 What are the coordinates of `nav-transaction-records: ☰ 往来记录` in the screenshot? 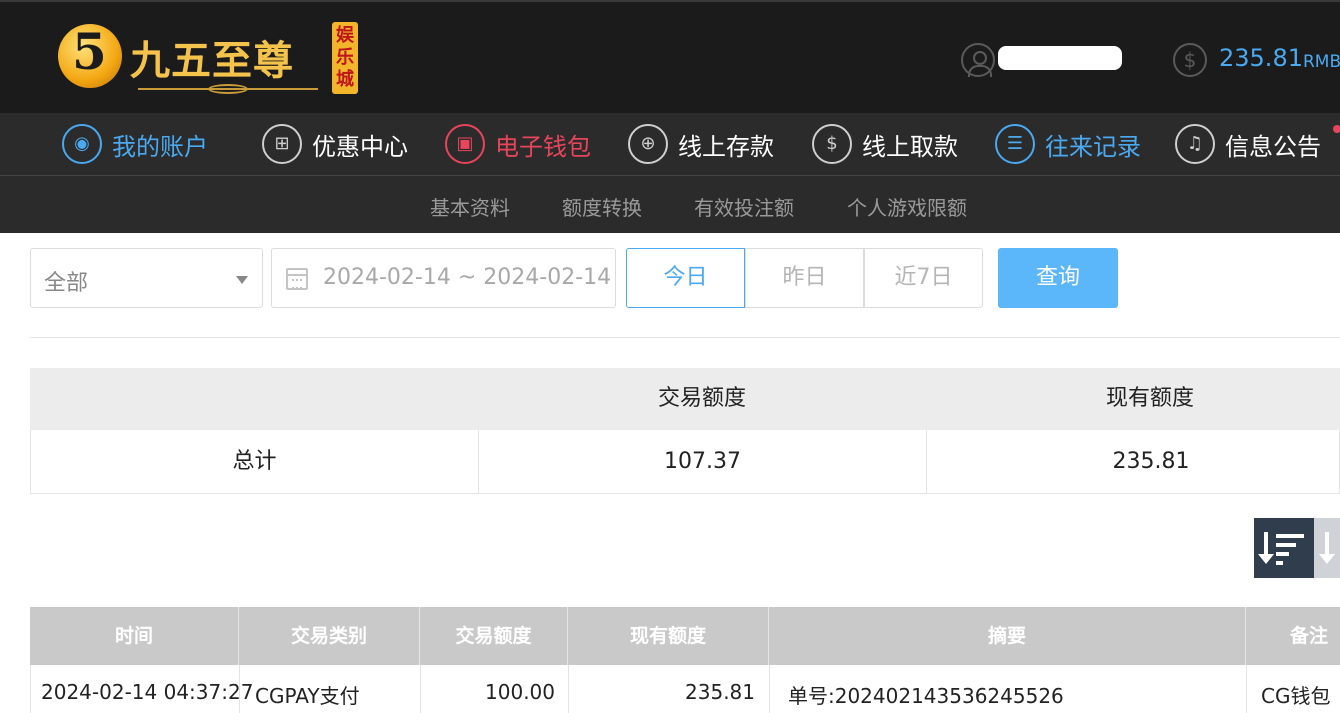 It's located at (1068, 144).